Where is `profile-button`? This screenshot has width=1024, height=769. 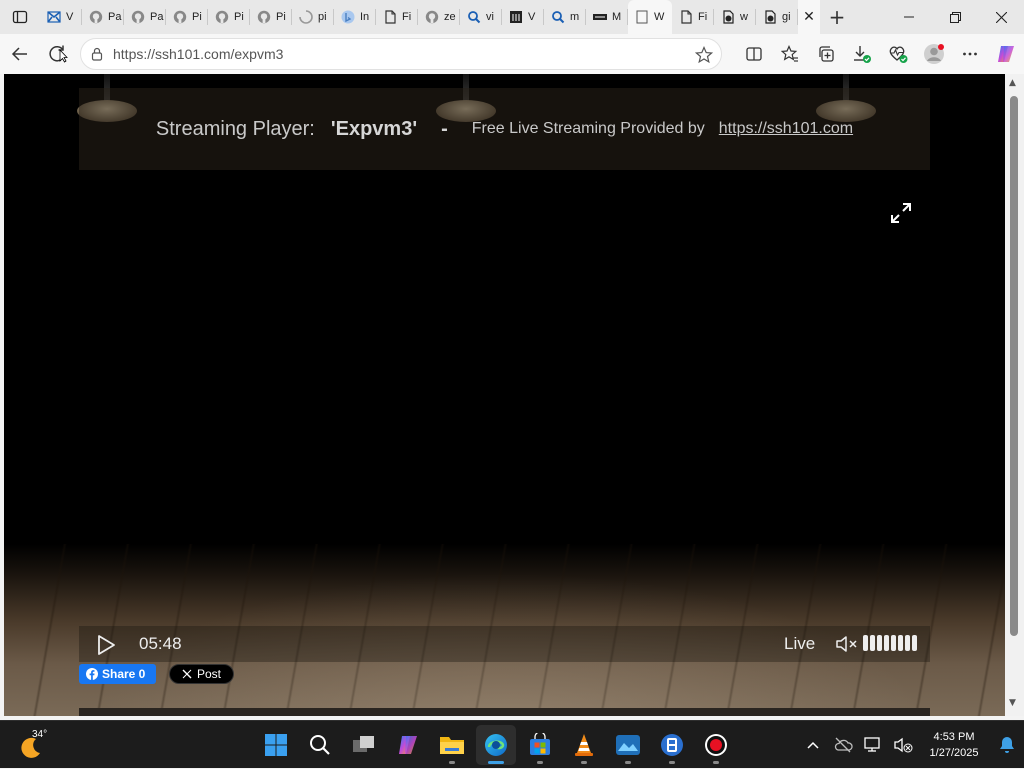 profile-button is located at coordinates (934, 54).